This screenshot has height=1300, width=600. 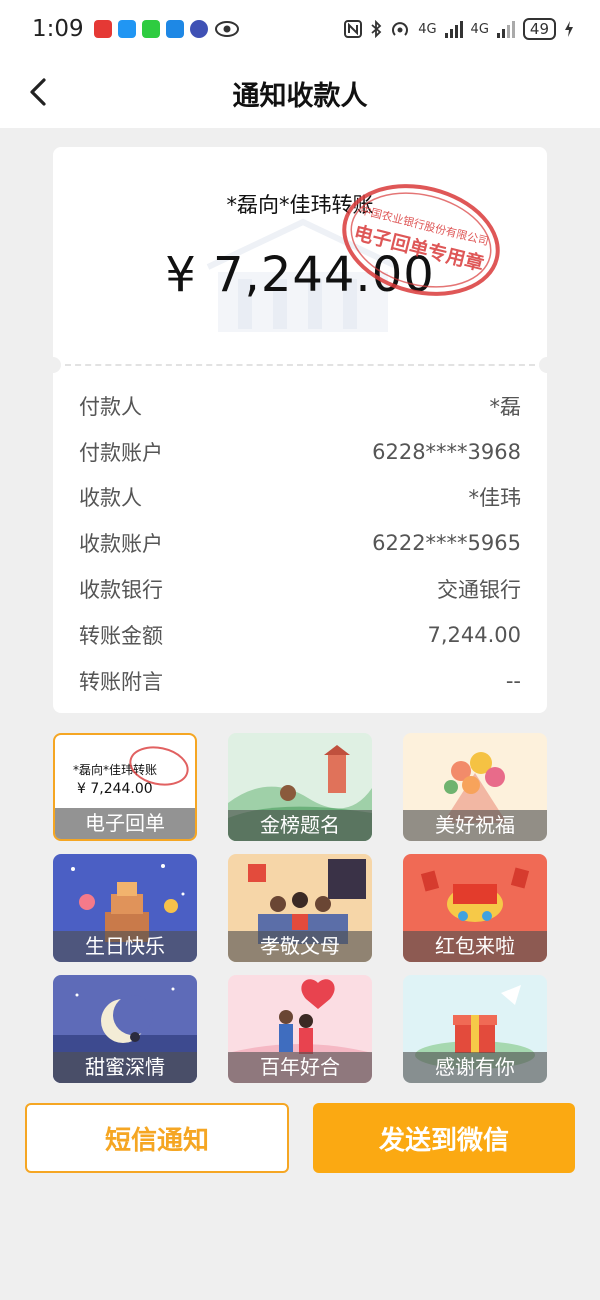 What do you see at coordinates (198, 29) in the screenshot?
I see `music-app-icon` at bounding box center [198, 29].